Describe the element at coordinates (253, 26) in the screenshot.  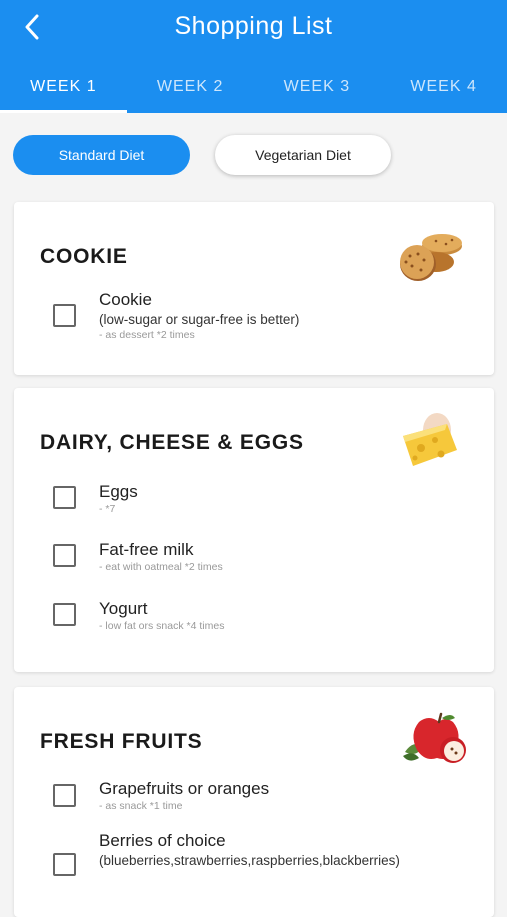
I see `page-title: Shopping List` at that location.